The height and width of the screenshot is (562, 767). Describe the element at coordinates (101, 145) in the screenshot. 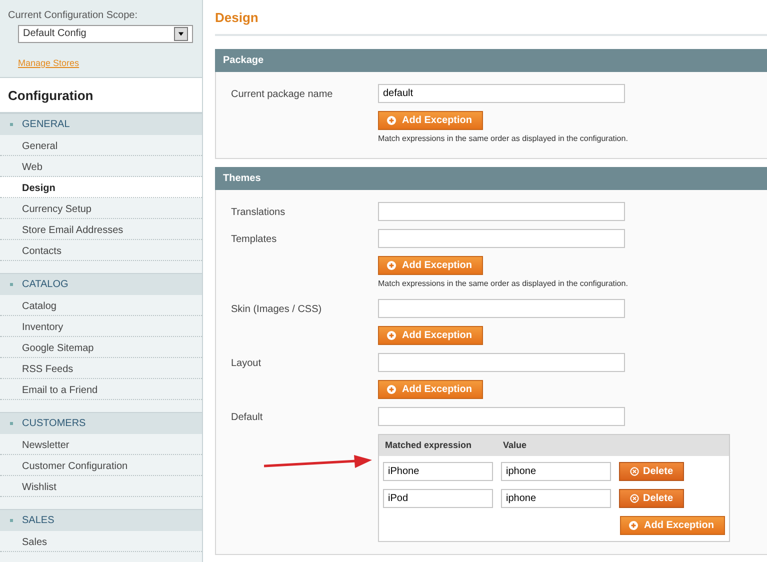

I see `sidebar-item: General` at that location.